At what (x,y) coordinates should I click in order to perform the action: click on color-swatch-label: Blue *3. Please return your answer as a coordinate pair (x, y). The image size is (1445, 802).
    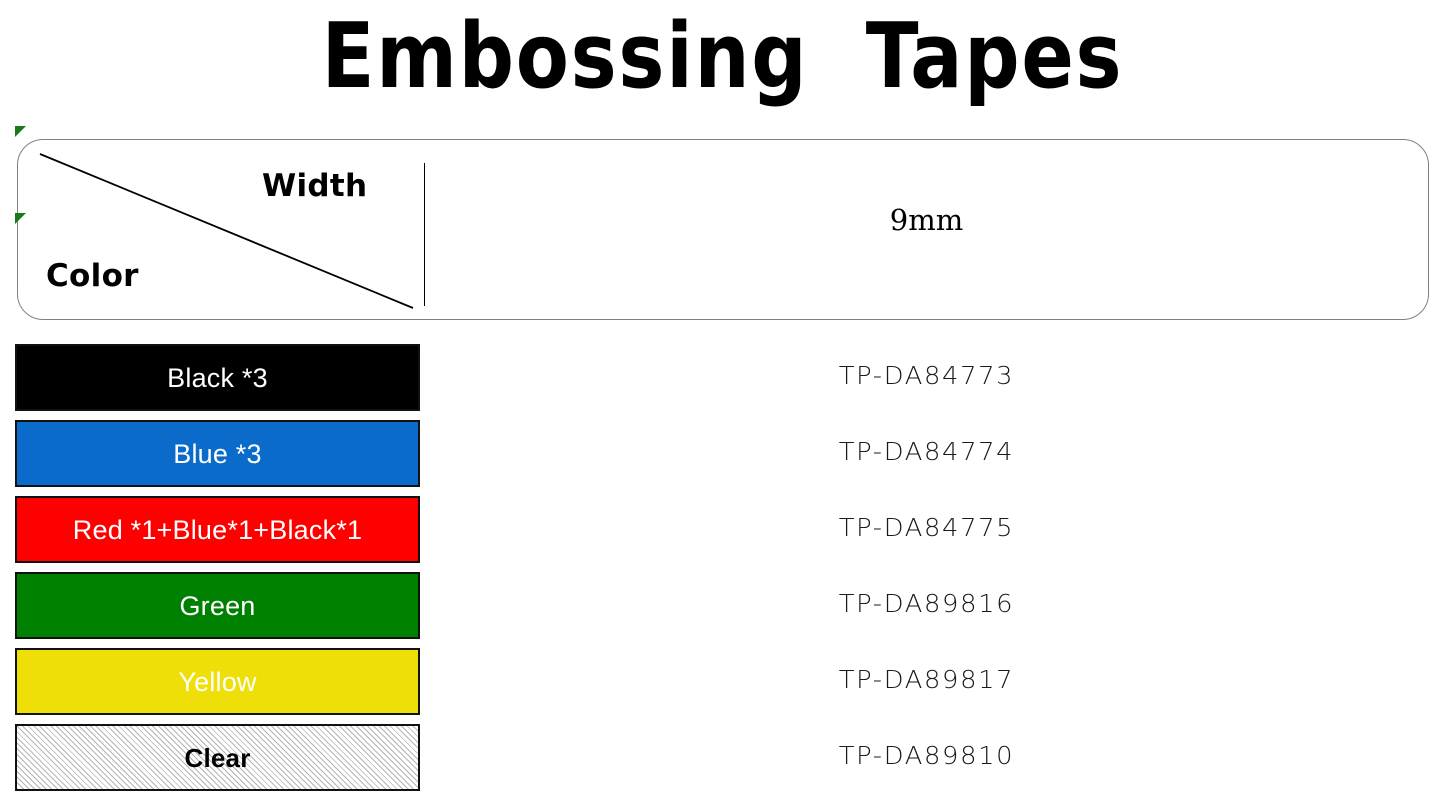
    Looking at the image, I should click on (217, 453).